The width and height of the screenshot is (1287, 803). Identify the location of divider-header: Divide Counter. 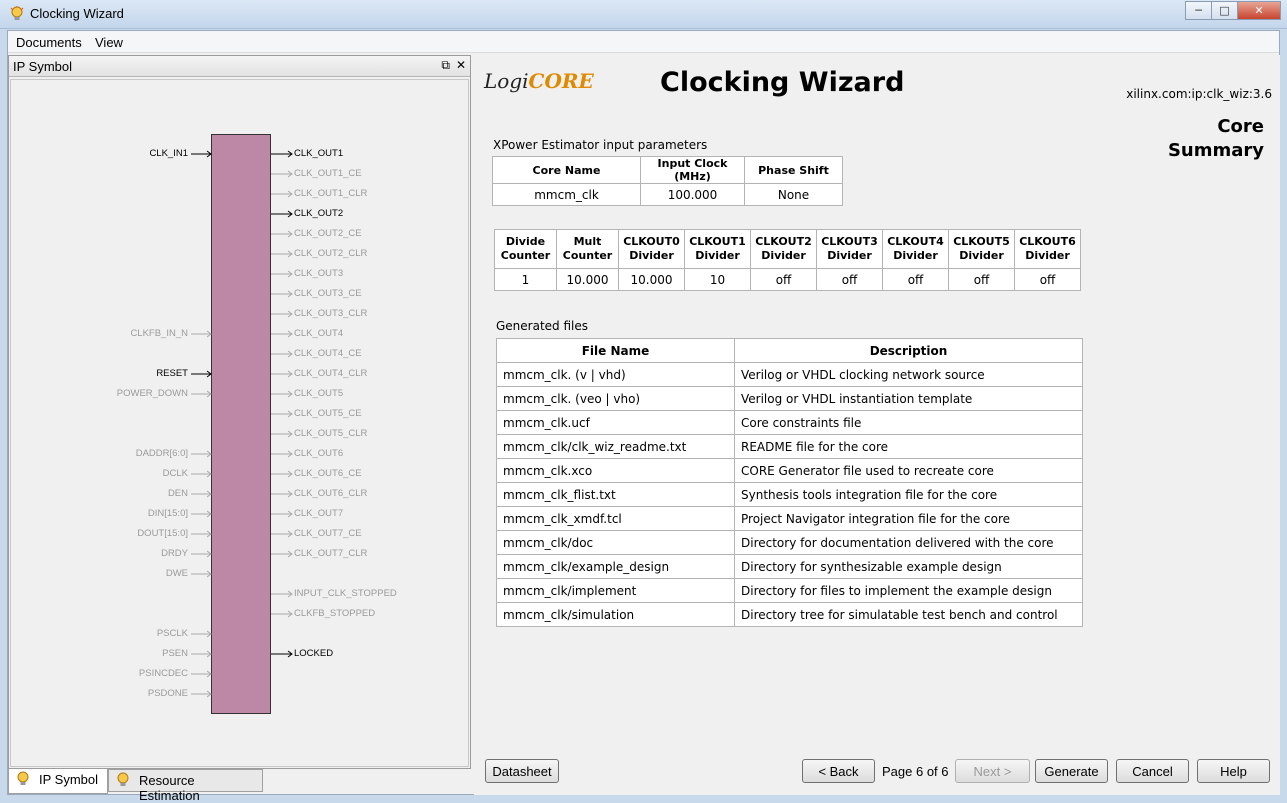
(525, 249).